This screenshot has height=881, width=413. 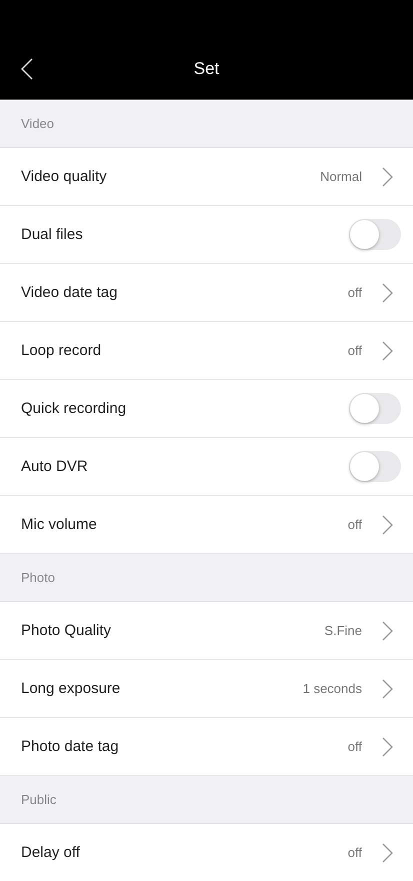 What do you see at coordinates (55, 466) in the screenshot?
I see `setting-label: Auto DVR` at bounding box center [55, 466].